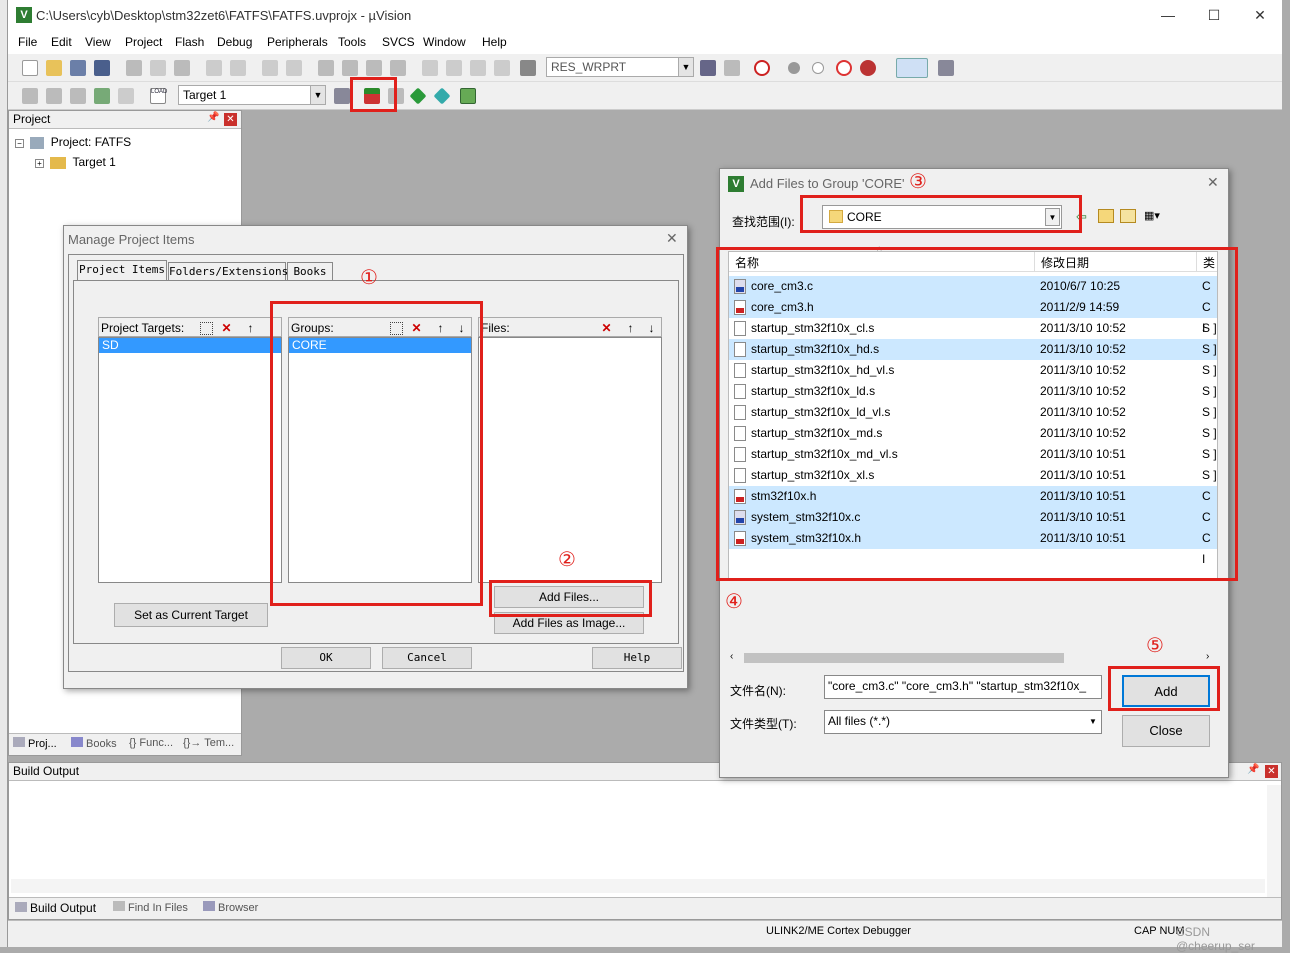  What do you see at coordinates (30, 96) in the screenshot?
I see `translate-icon` at bounding box center [30, 96].